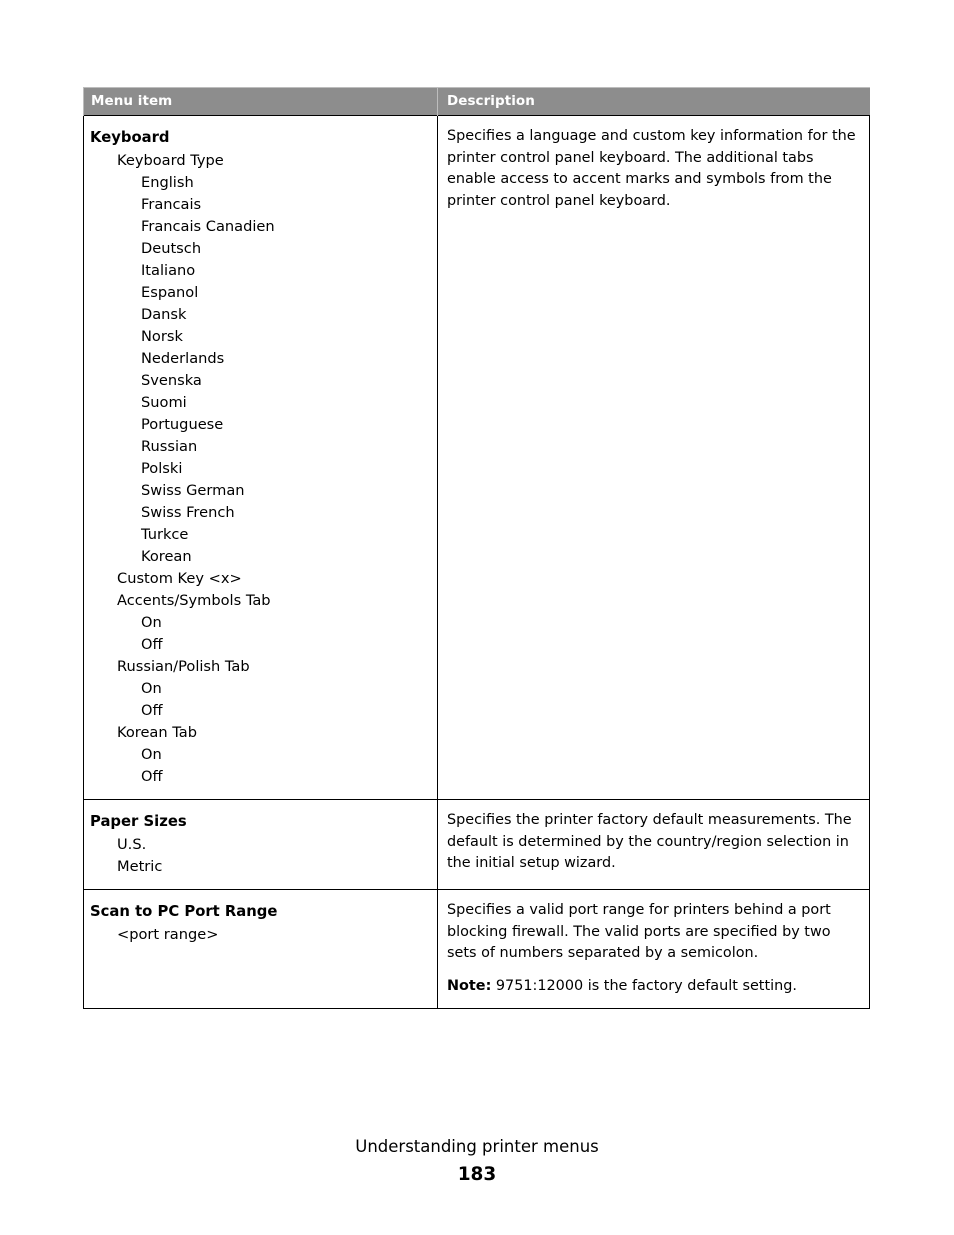 The image size is (954, 1235). I want to click on menu-item-title: Paper Sizes, so click(138, 821).